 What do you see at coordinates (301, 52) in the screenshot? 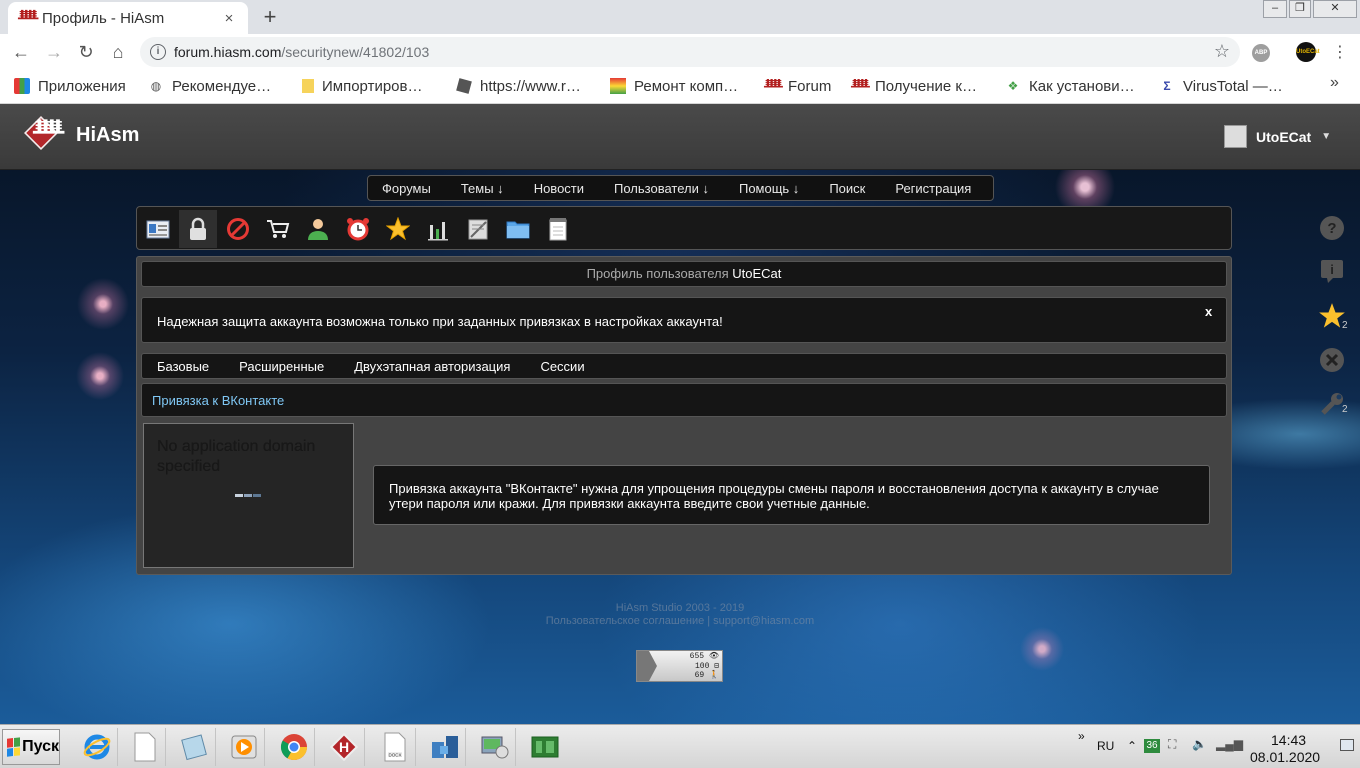
I see `url-text: forum.hiasm.com/securitynew/41802/103` at bounding box center [301, 52].